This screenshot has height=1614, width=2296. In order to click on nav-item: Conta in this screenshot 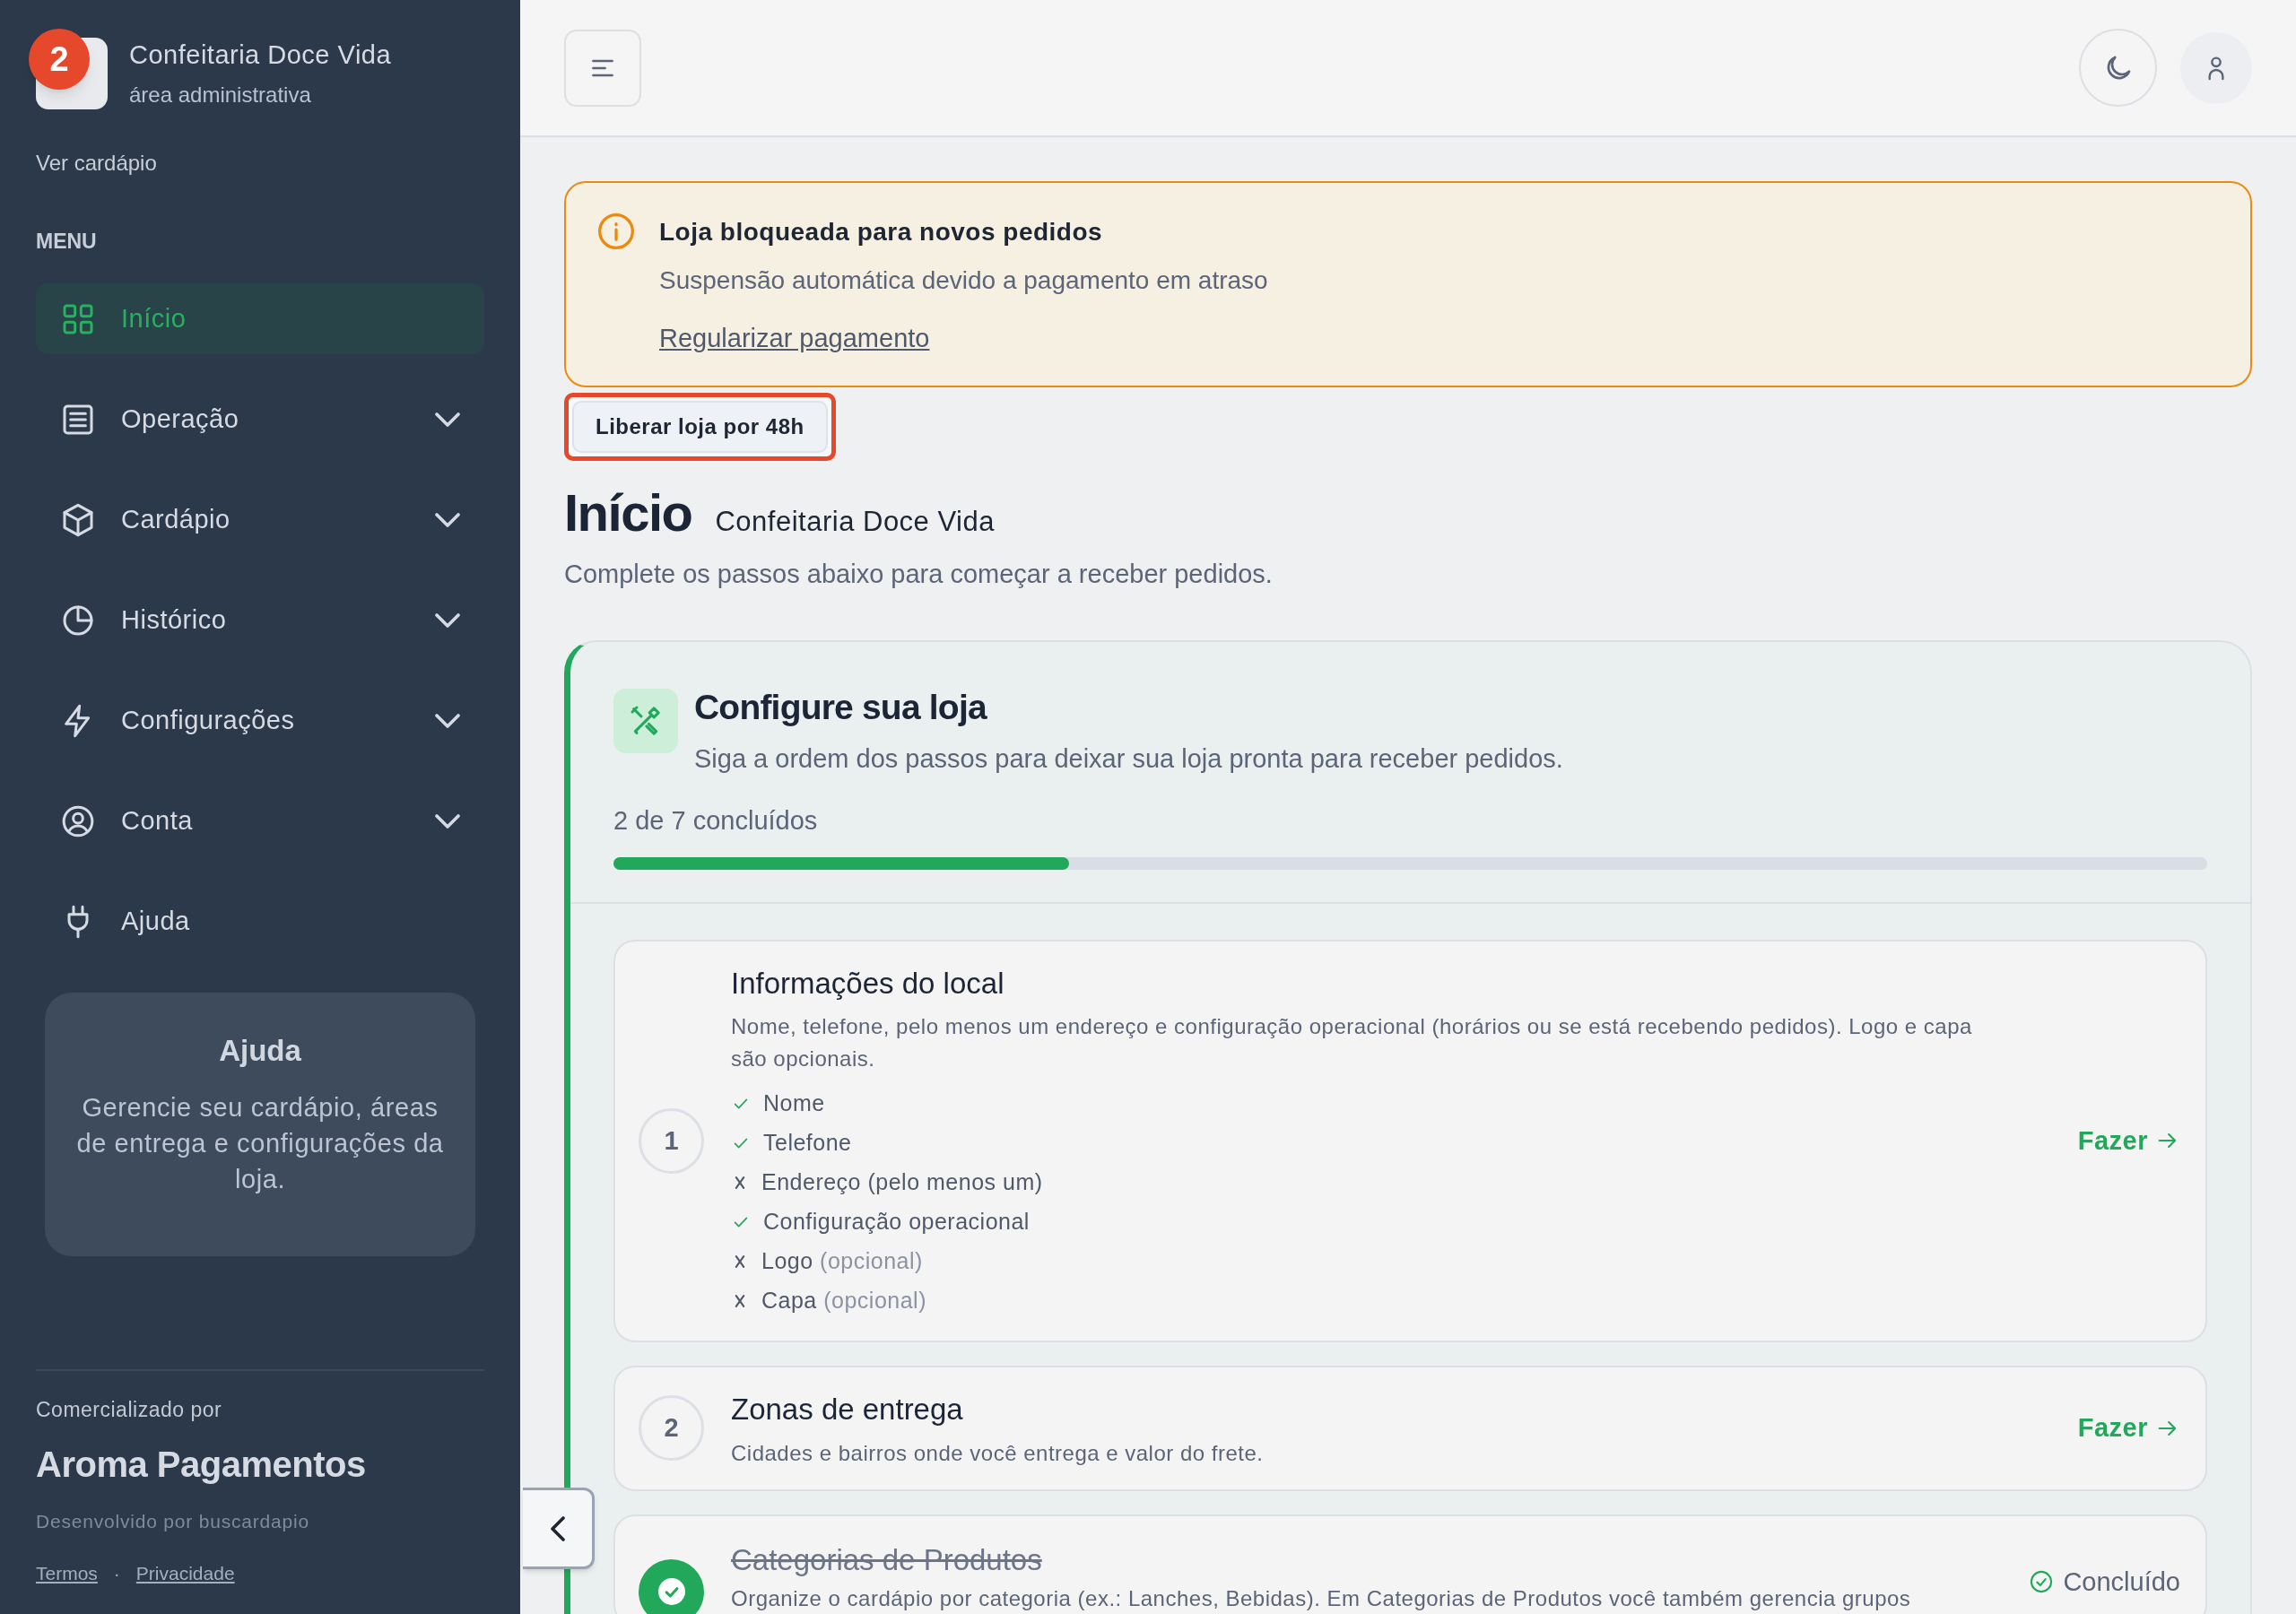, I will do `click(260, 820)`.